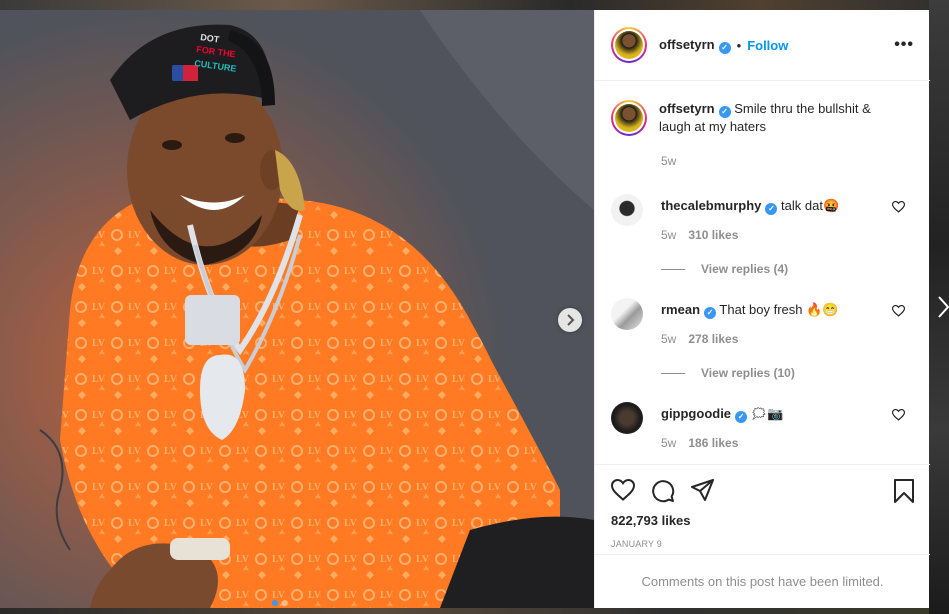  What do you see at coordinates (636, 544) in the screenshot?
I see `post-date: JANUARY 9` at bounding box center [636, 544].